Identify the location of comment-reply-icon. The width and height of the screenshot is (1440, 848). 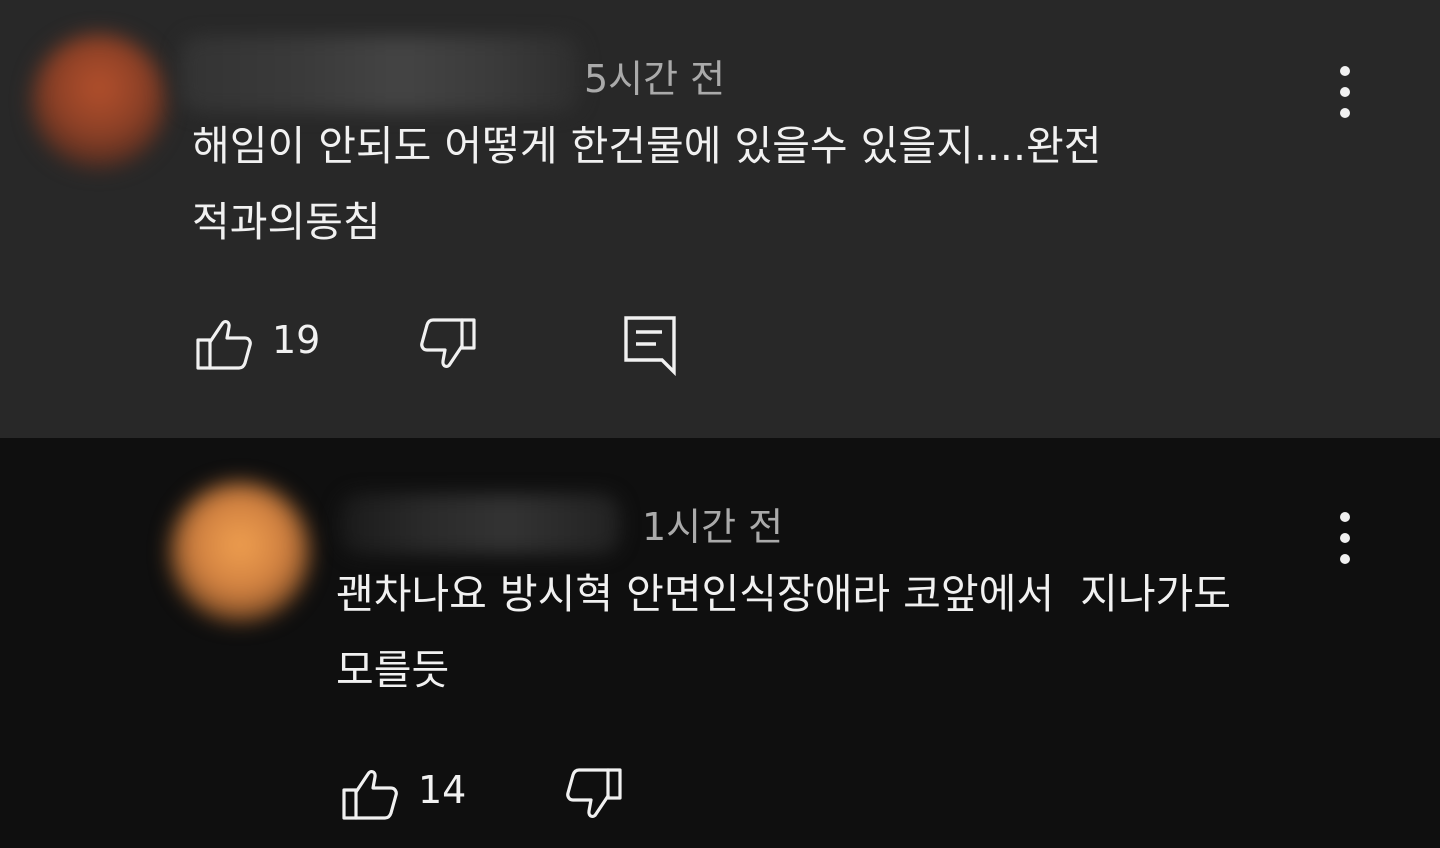
(650, 346).